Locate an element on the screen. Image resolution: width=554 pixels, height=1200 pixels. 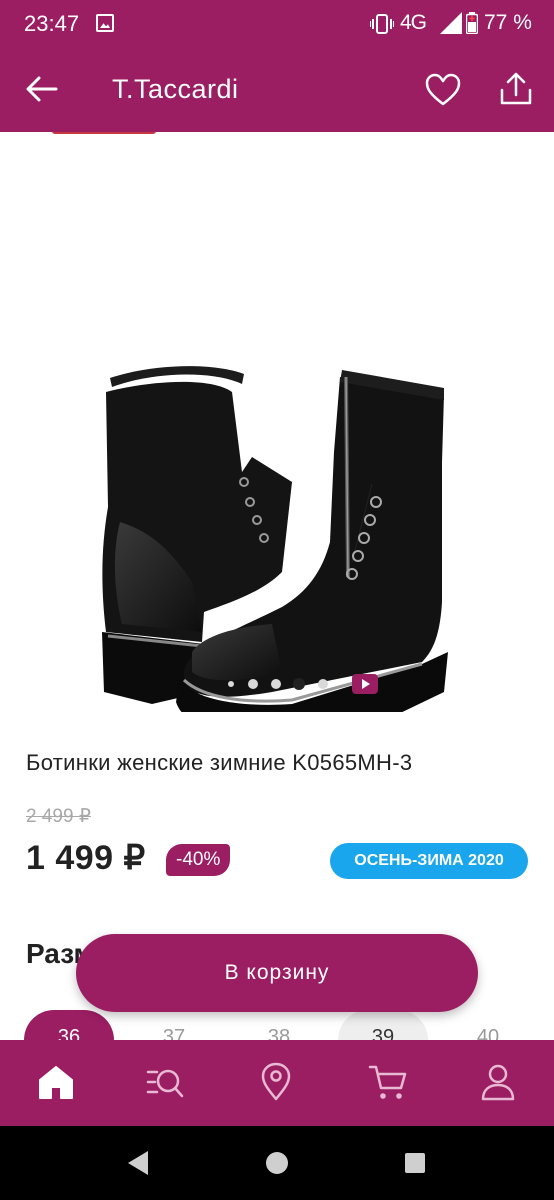
status-bar: 23:47 4G 77 % is located at coordinates (277, 25).